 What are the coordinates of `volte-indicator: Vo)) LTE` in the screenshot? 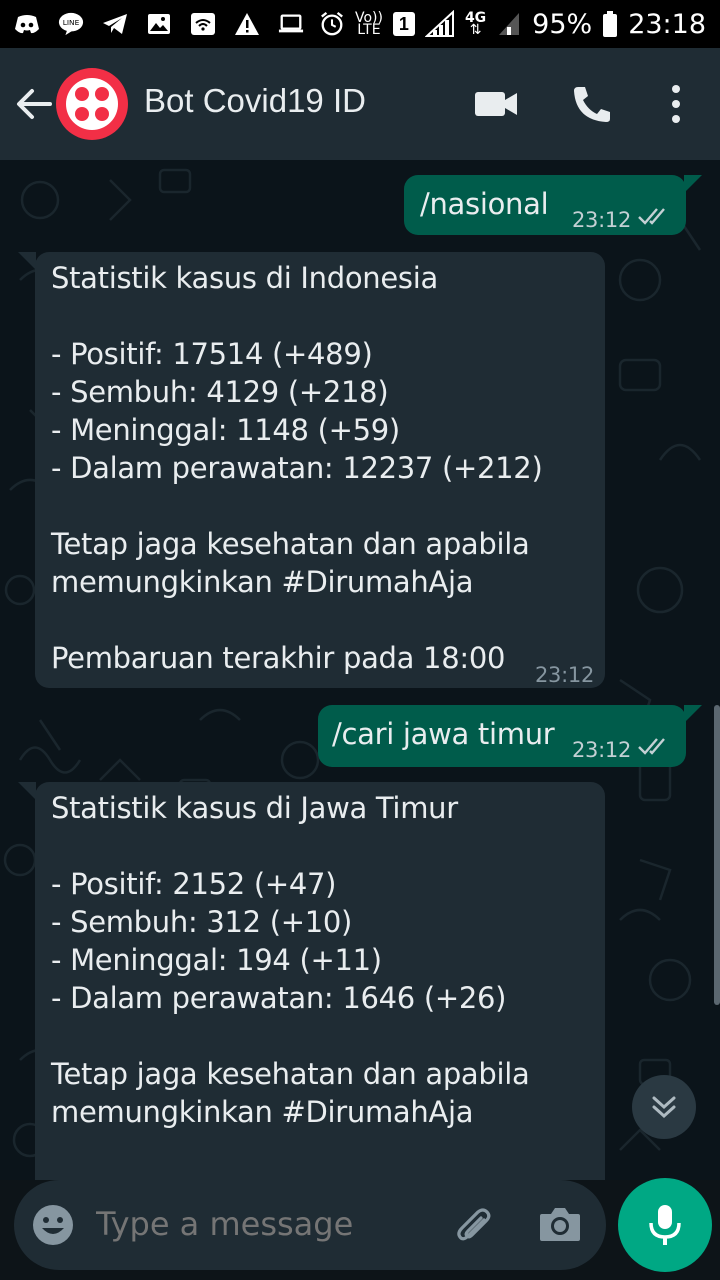 It's located at (369, 24).